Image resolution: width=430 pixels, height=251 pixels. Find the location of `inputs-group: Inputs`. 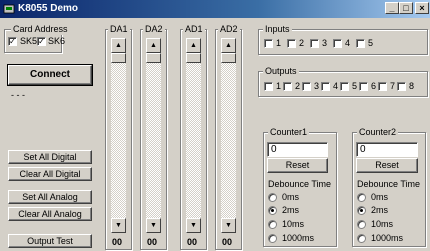

inputs-group: Inputs is located at coordinates (343, 39).